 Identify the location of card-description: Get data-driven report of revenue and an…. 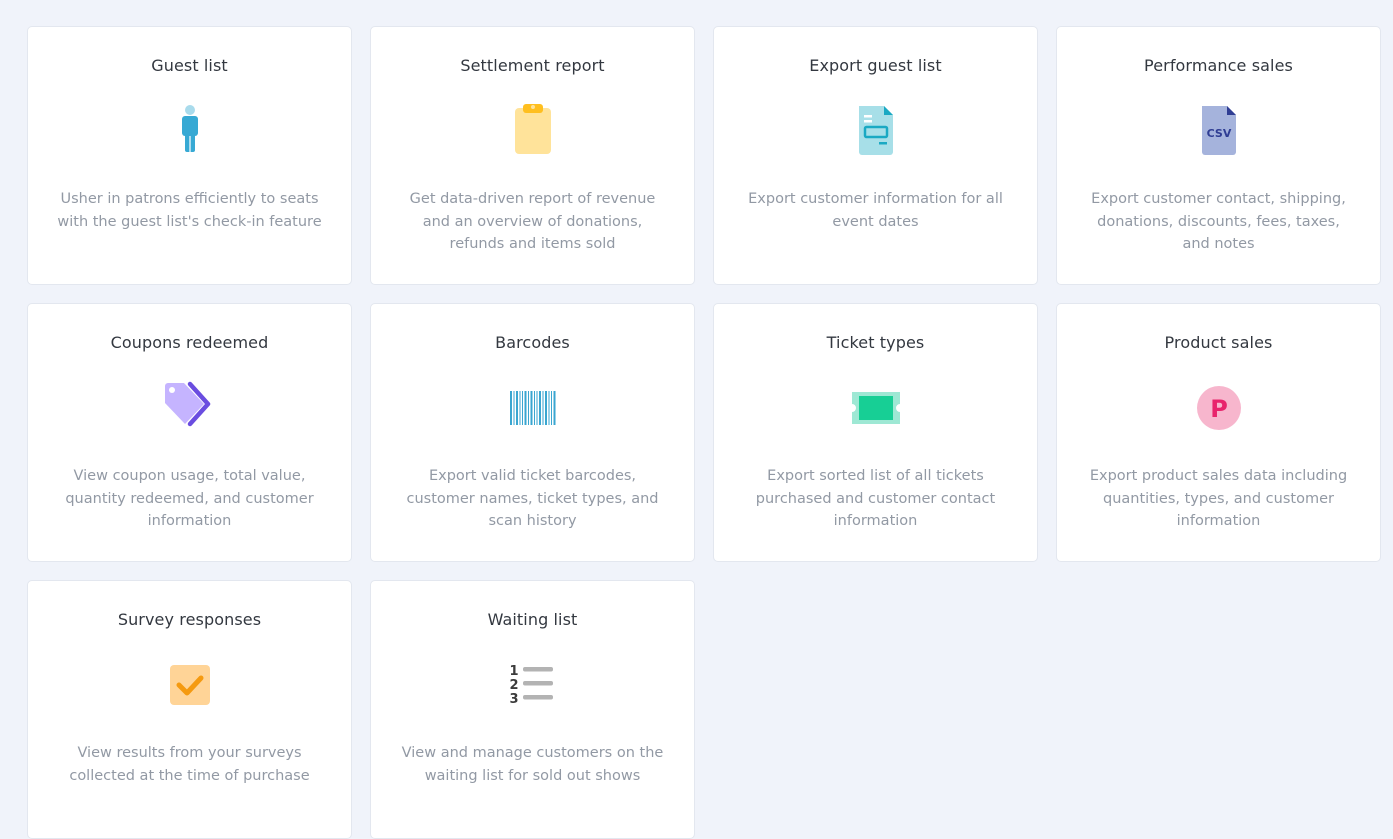
(532, 221).